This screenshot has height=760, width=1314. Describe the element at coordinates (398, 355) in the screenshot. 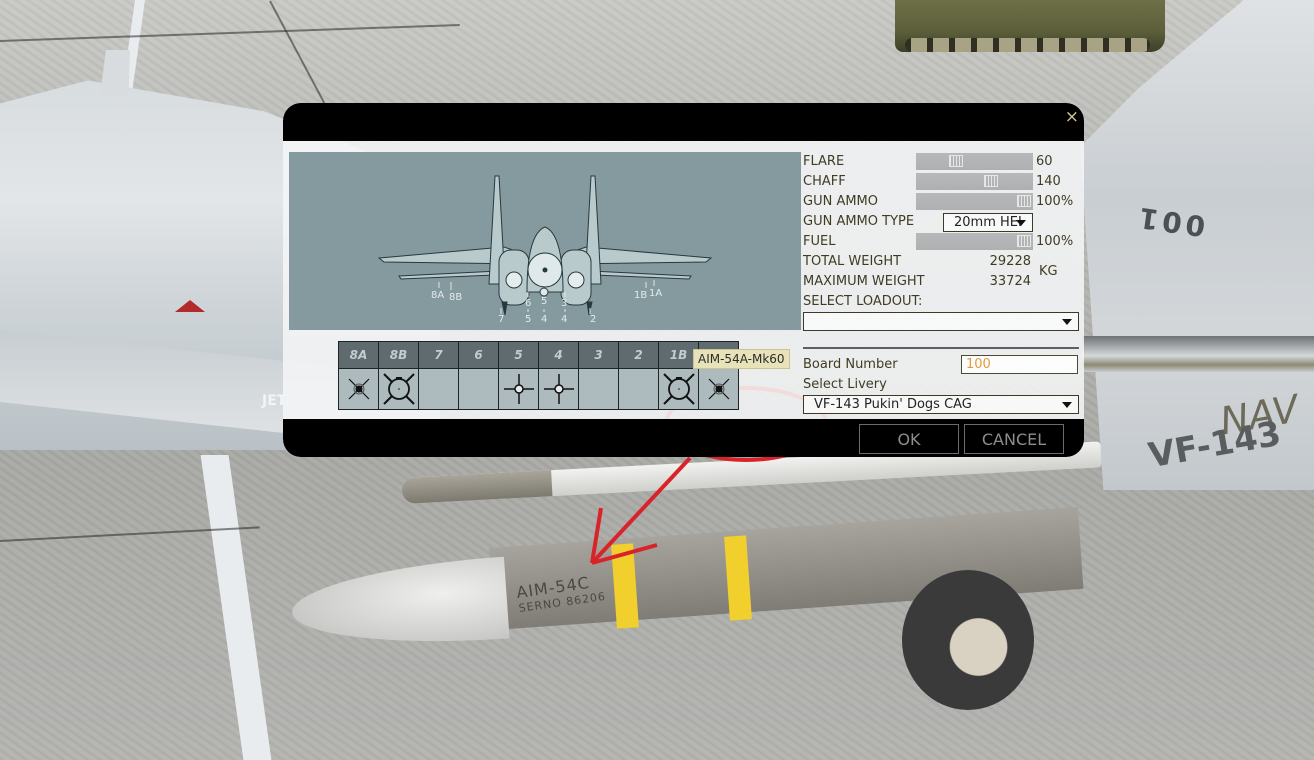

I see `slot-header-8b: 8B` at that location.